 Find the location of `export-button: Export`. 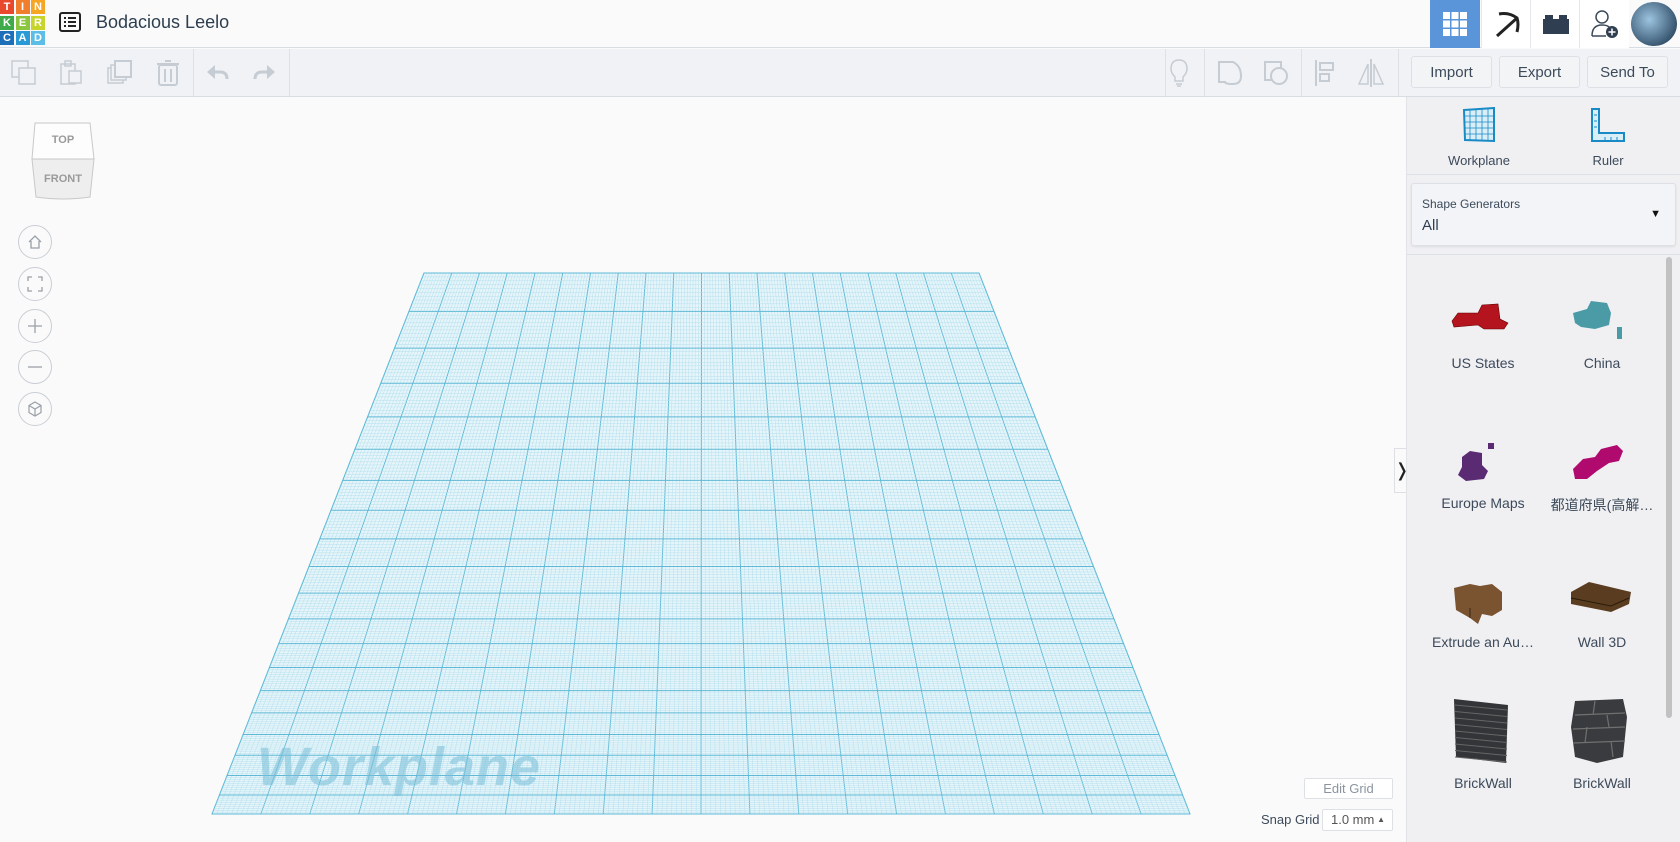

export-button: Export is located at coordinates (1539, 72).